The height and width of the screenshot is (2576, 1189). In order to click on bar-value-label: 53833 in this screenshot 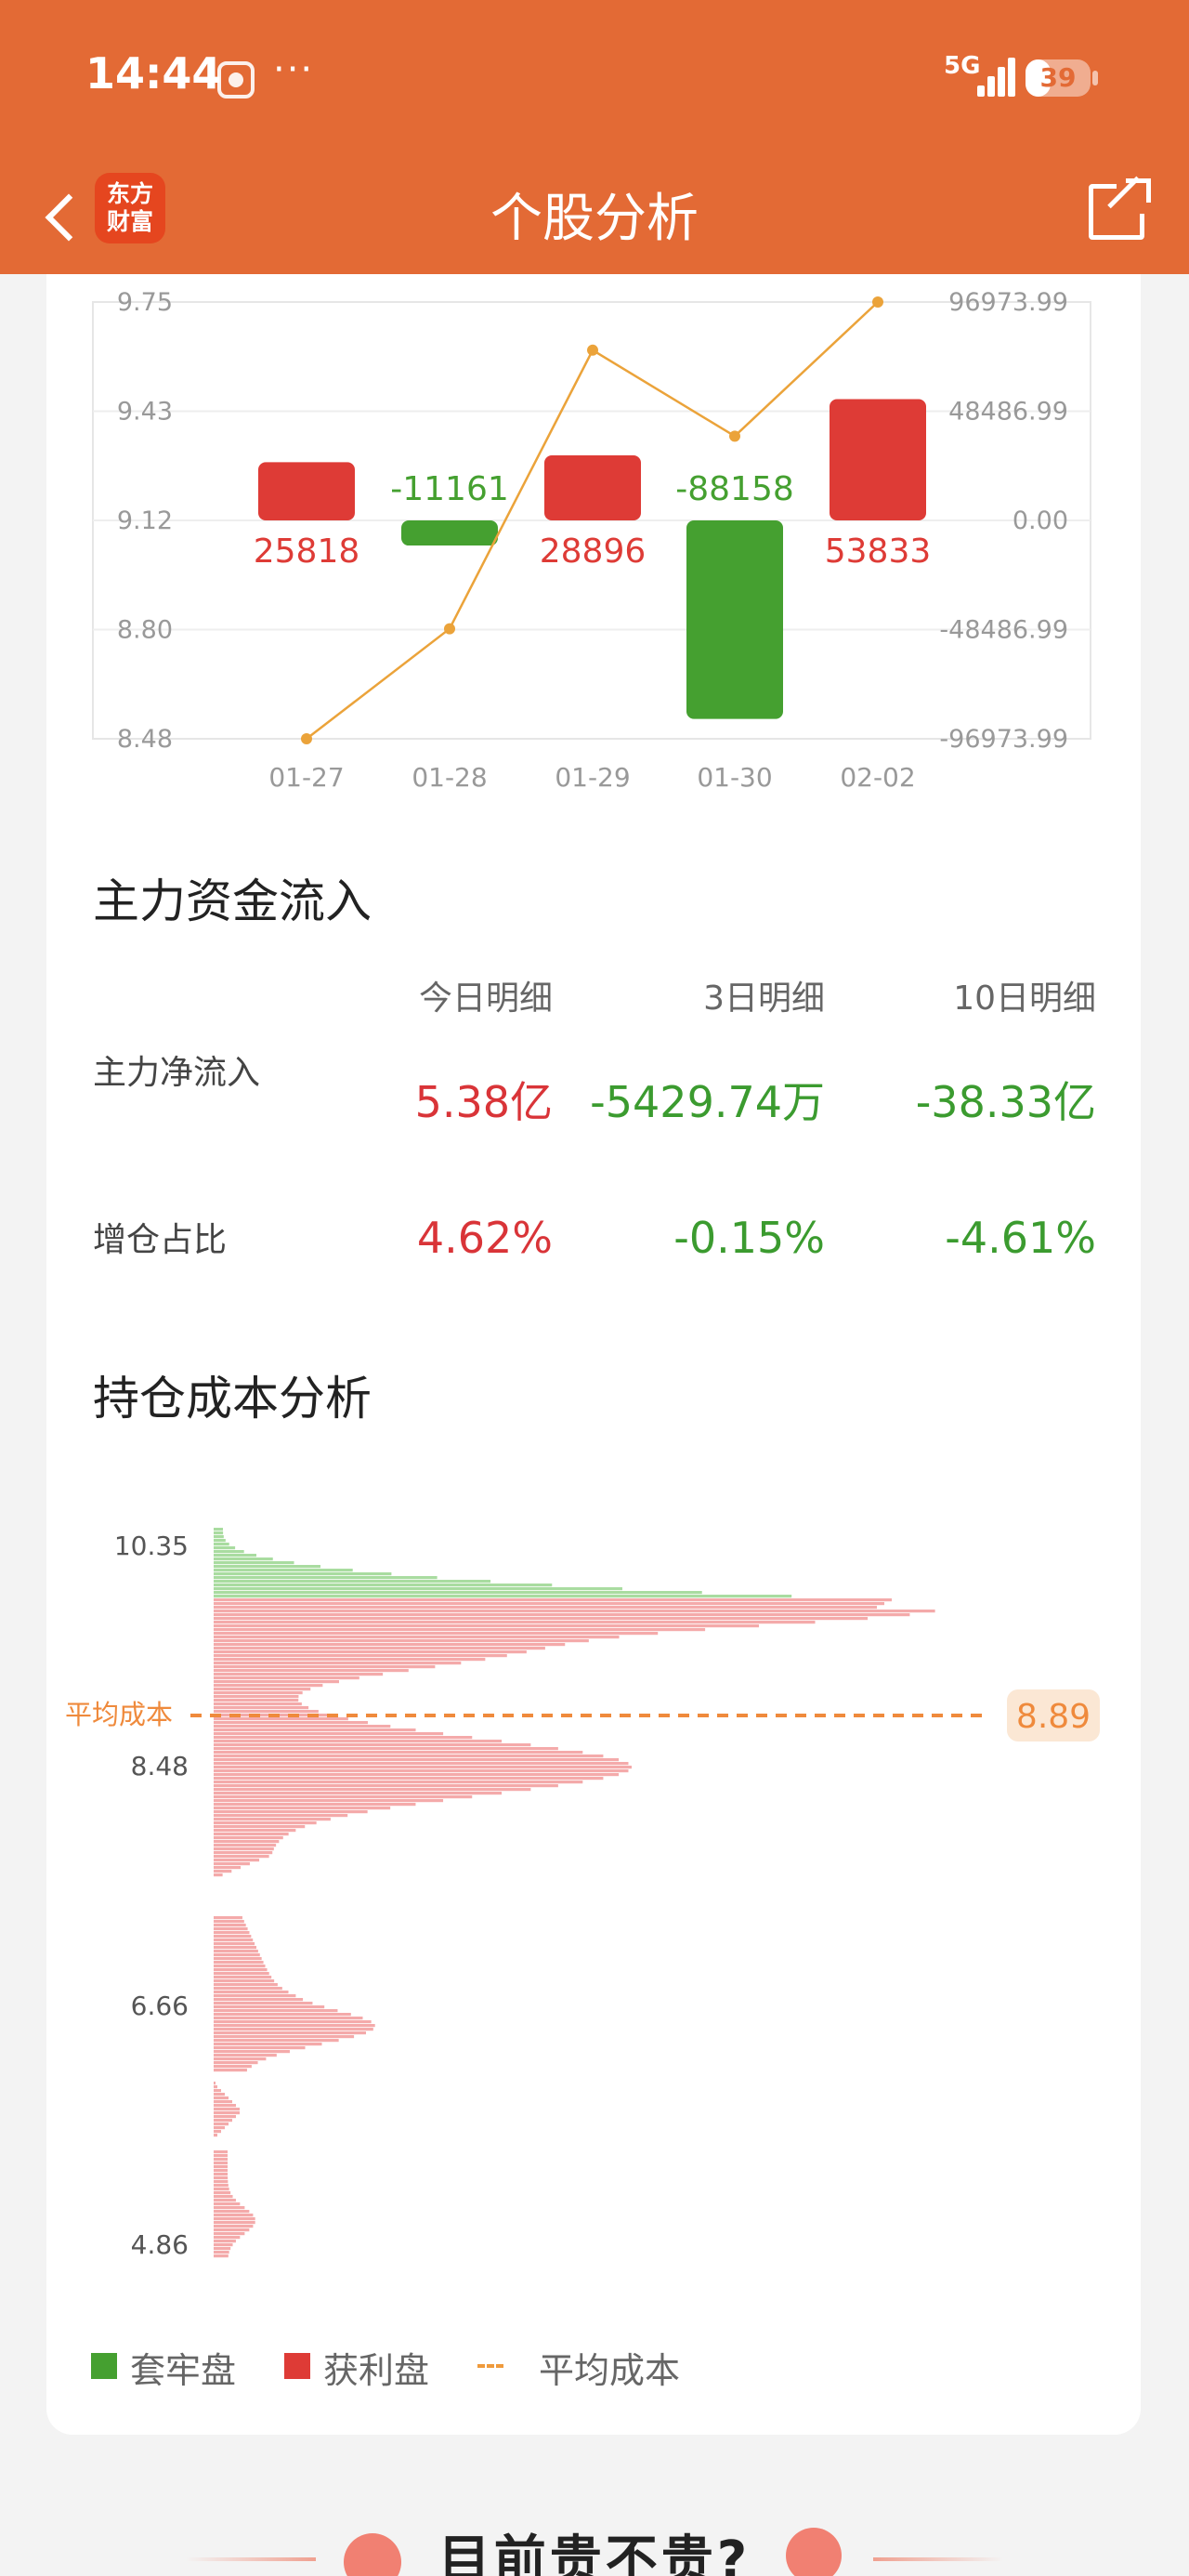, I will do `click(879, 551)`.